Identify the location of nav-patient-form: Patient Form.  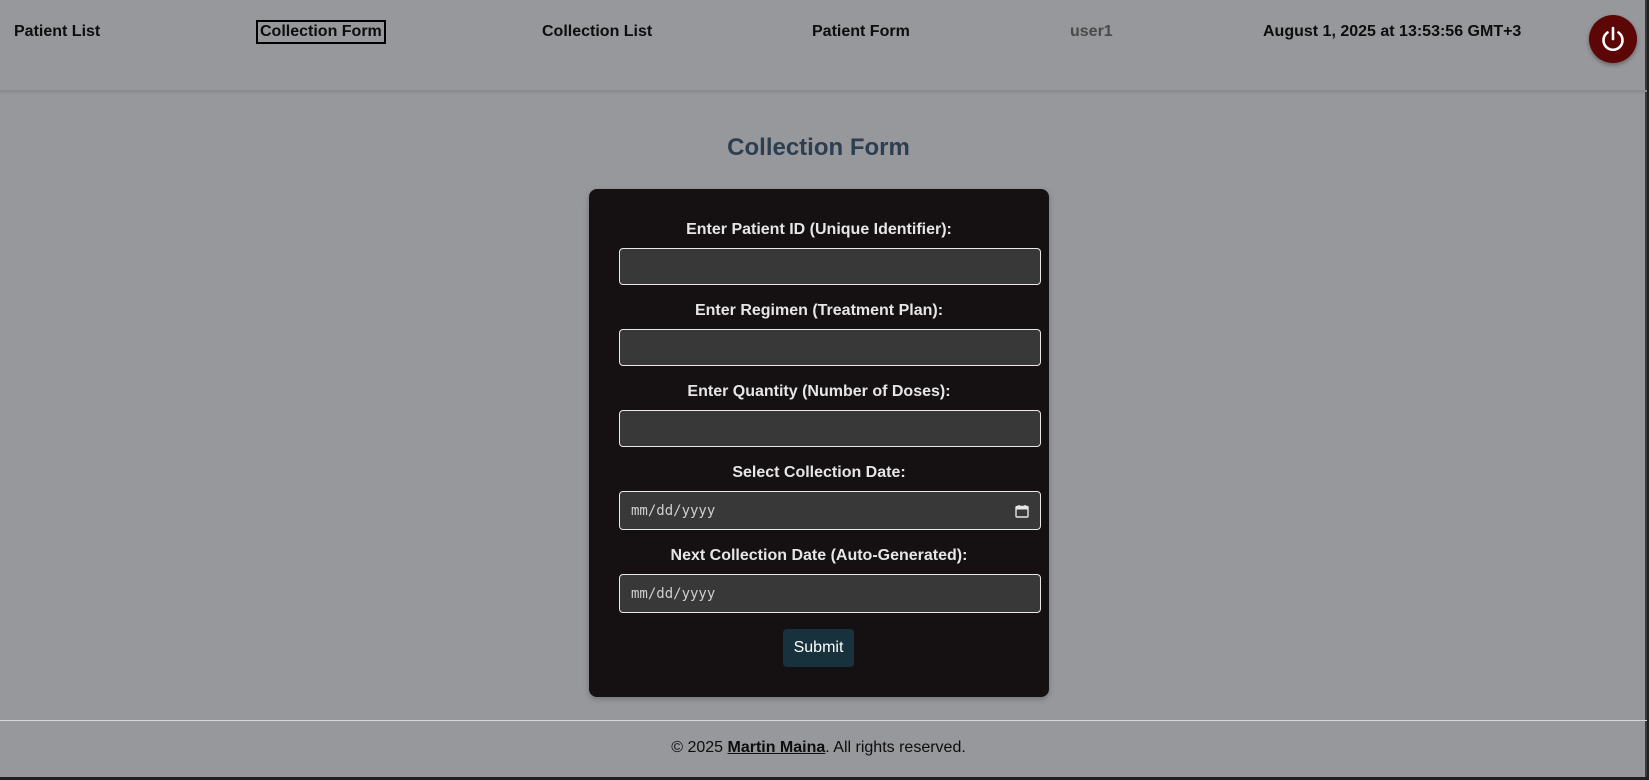
(861, 32).